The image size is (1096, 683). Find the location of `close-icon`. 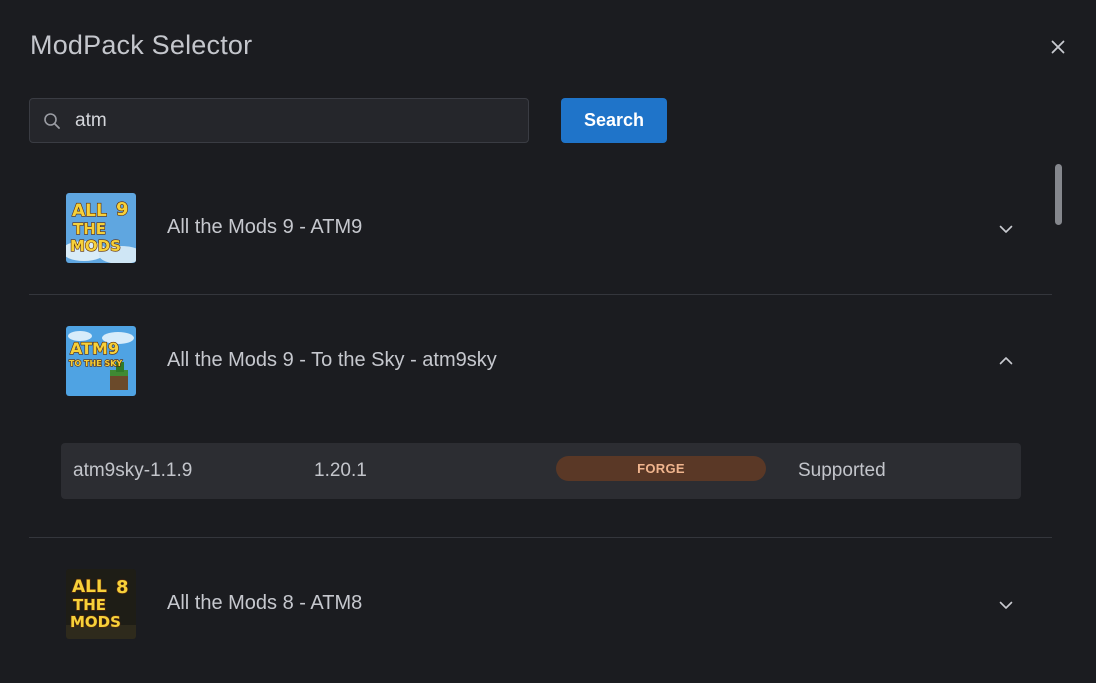

close-icon is located at coordinates (1058, 47).